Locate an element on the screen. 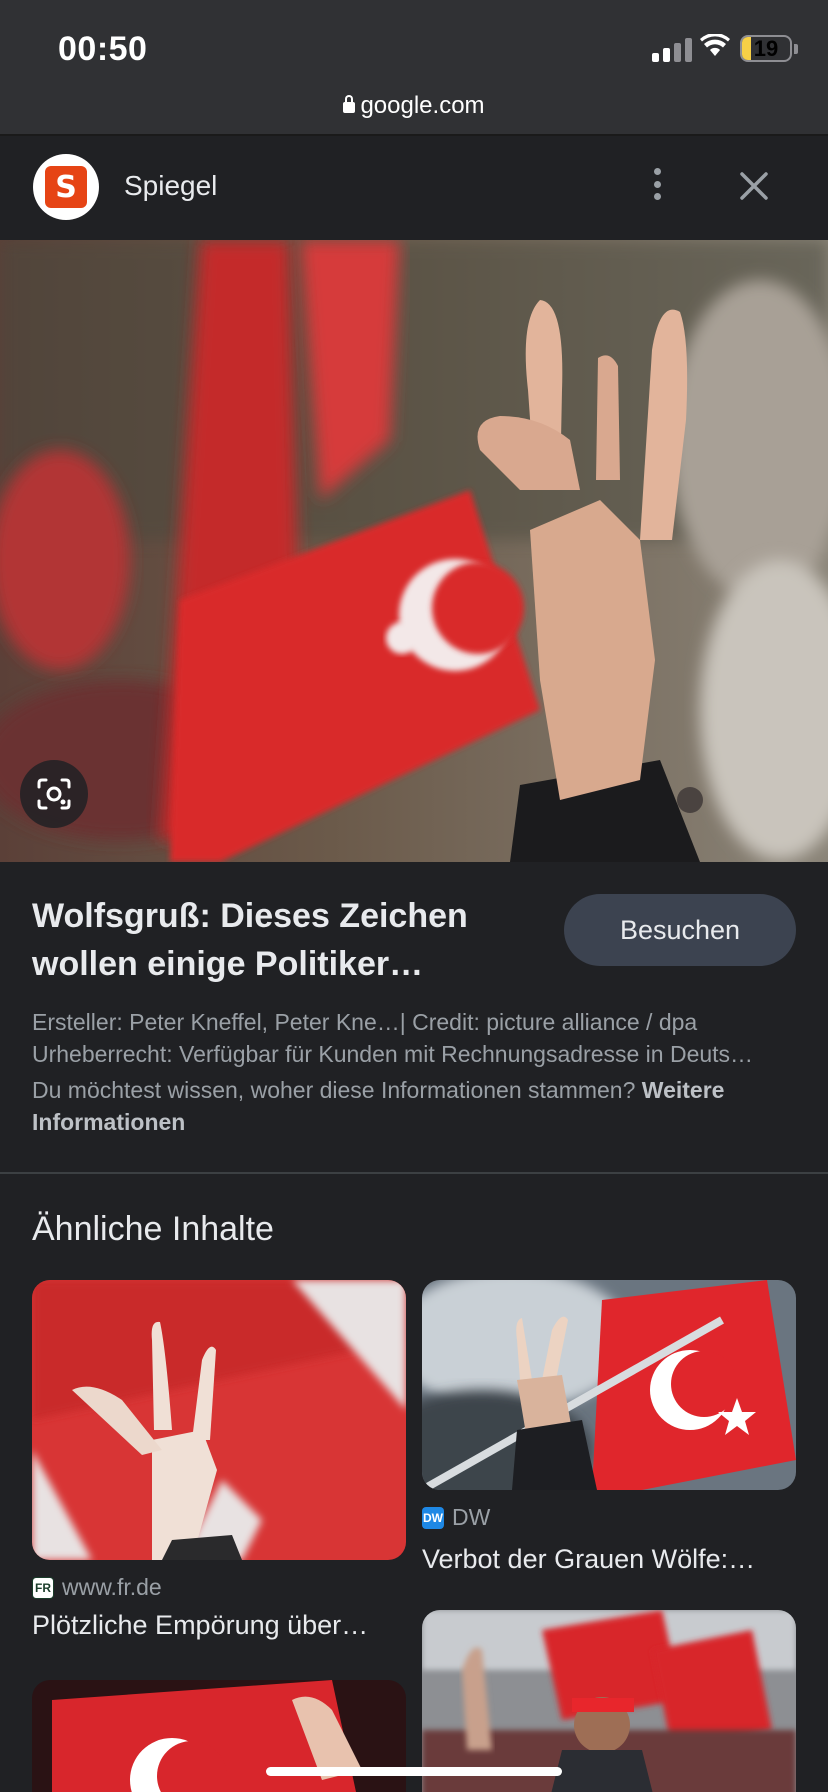 The height and width of the screenshot is (1792, 828). related-source: FR www.fr.de is located at coordinates (97, 1587).